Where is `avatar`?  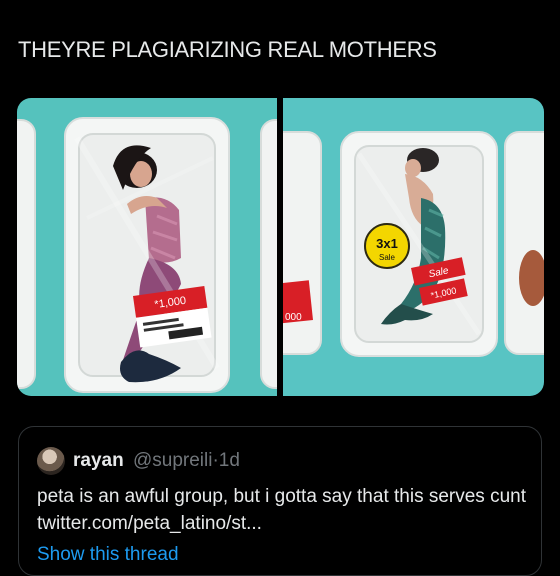 avatar is located at coordinates (51, 461).